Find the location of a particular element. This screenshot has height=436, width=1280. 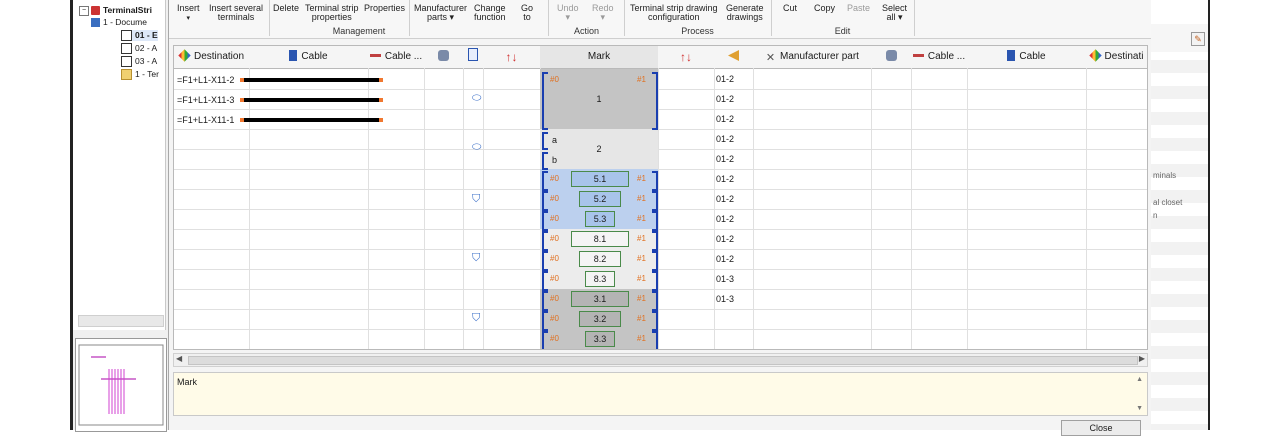

terminal-strip-properties-button: Terminal strip properties is located at coordinates (332, 13).